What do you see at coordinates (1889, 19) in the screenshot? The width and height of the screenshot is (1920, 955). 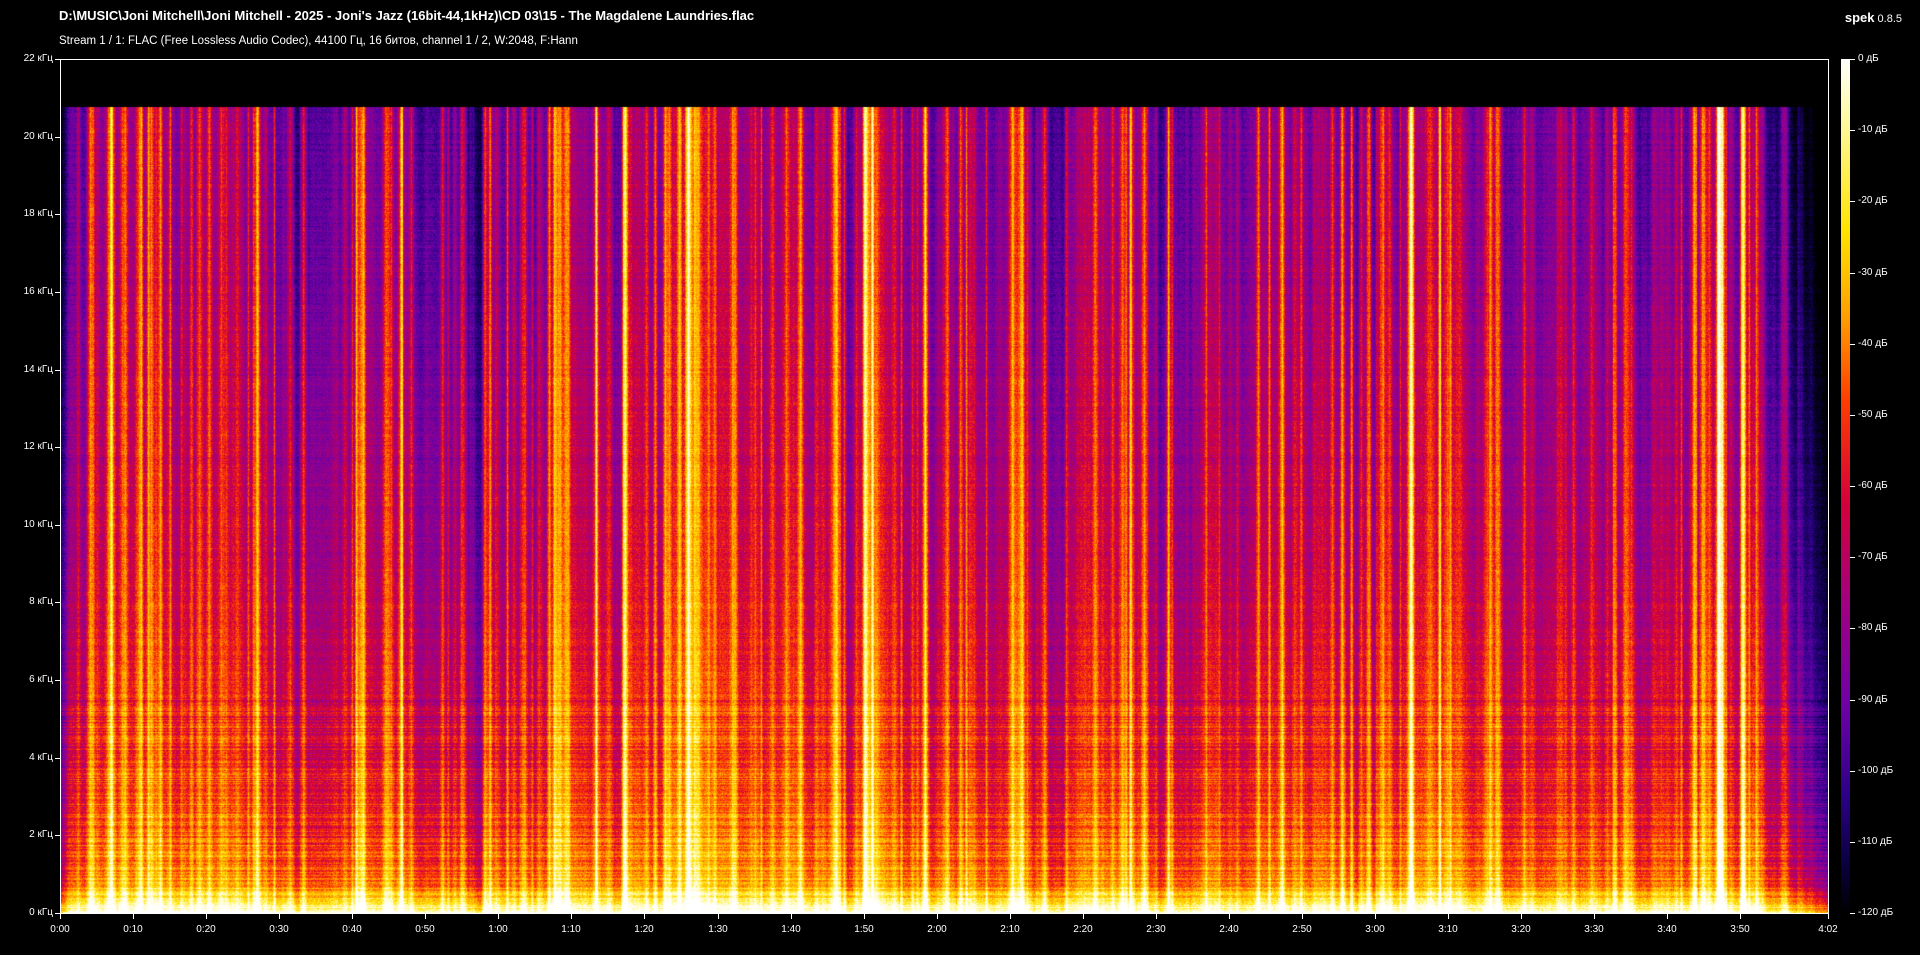 I see `app-version: 0.8.5` at bounding box center [1889, 19].